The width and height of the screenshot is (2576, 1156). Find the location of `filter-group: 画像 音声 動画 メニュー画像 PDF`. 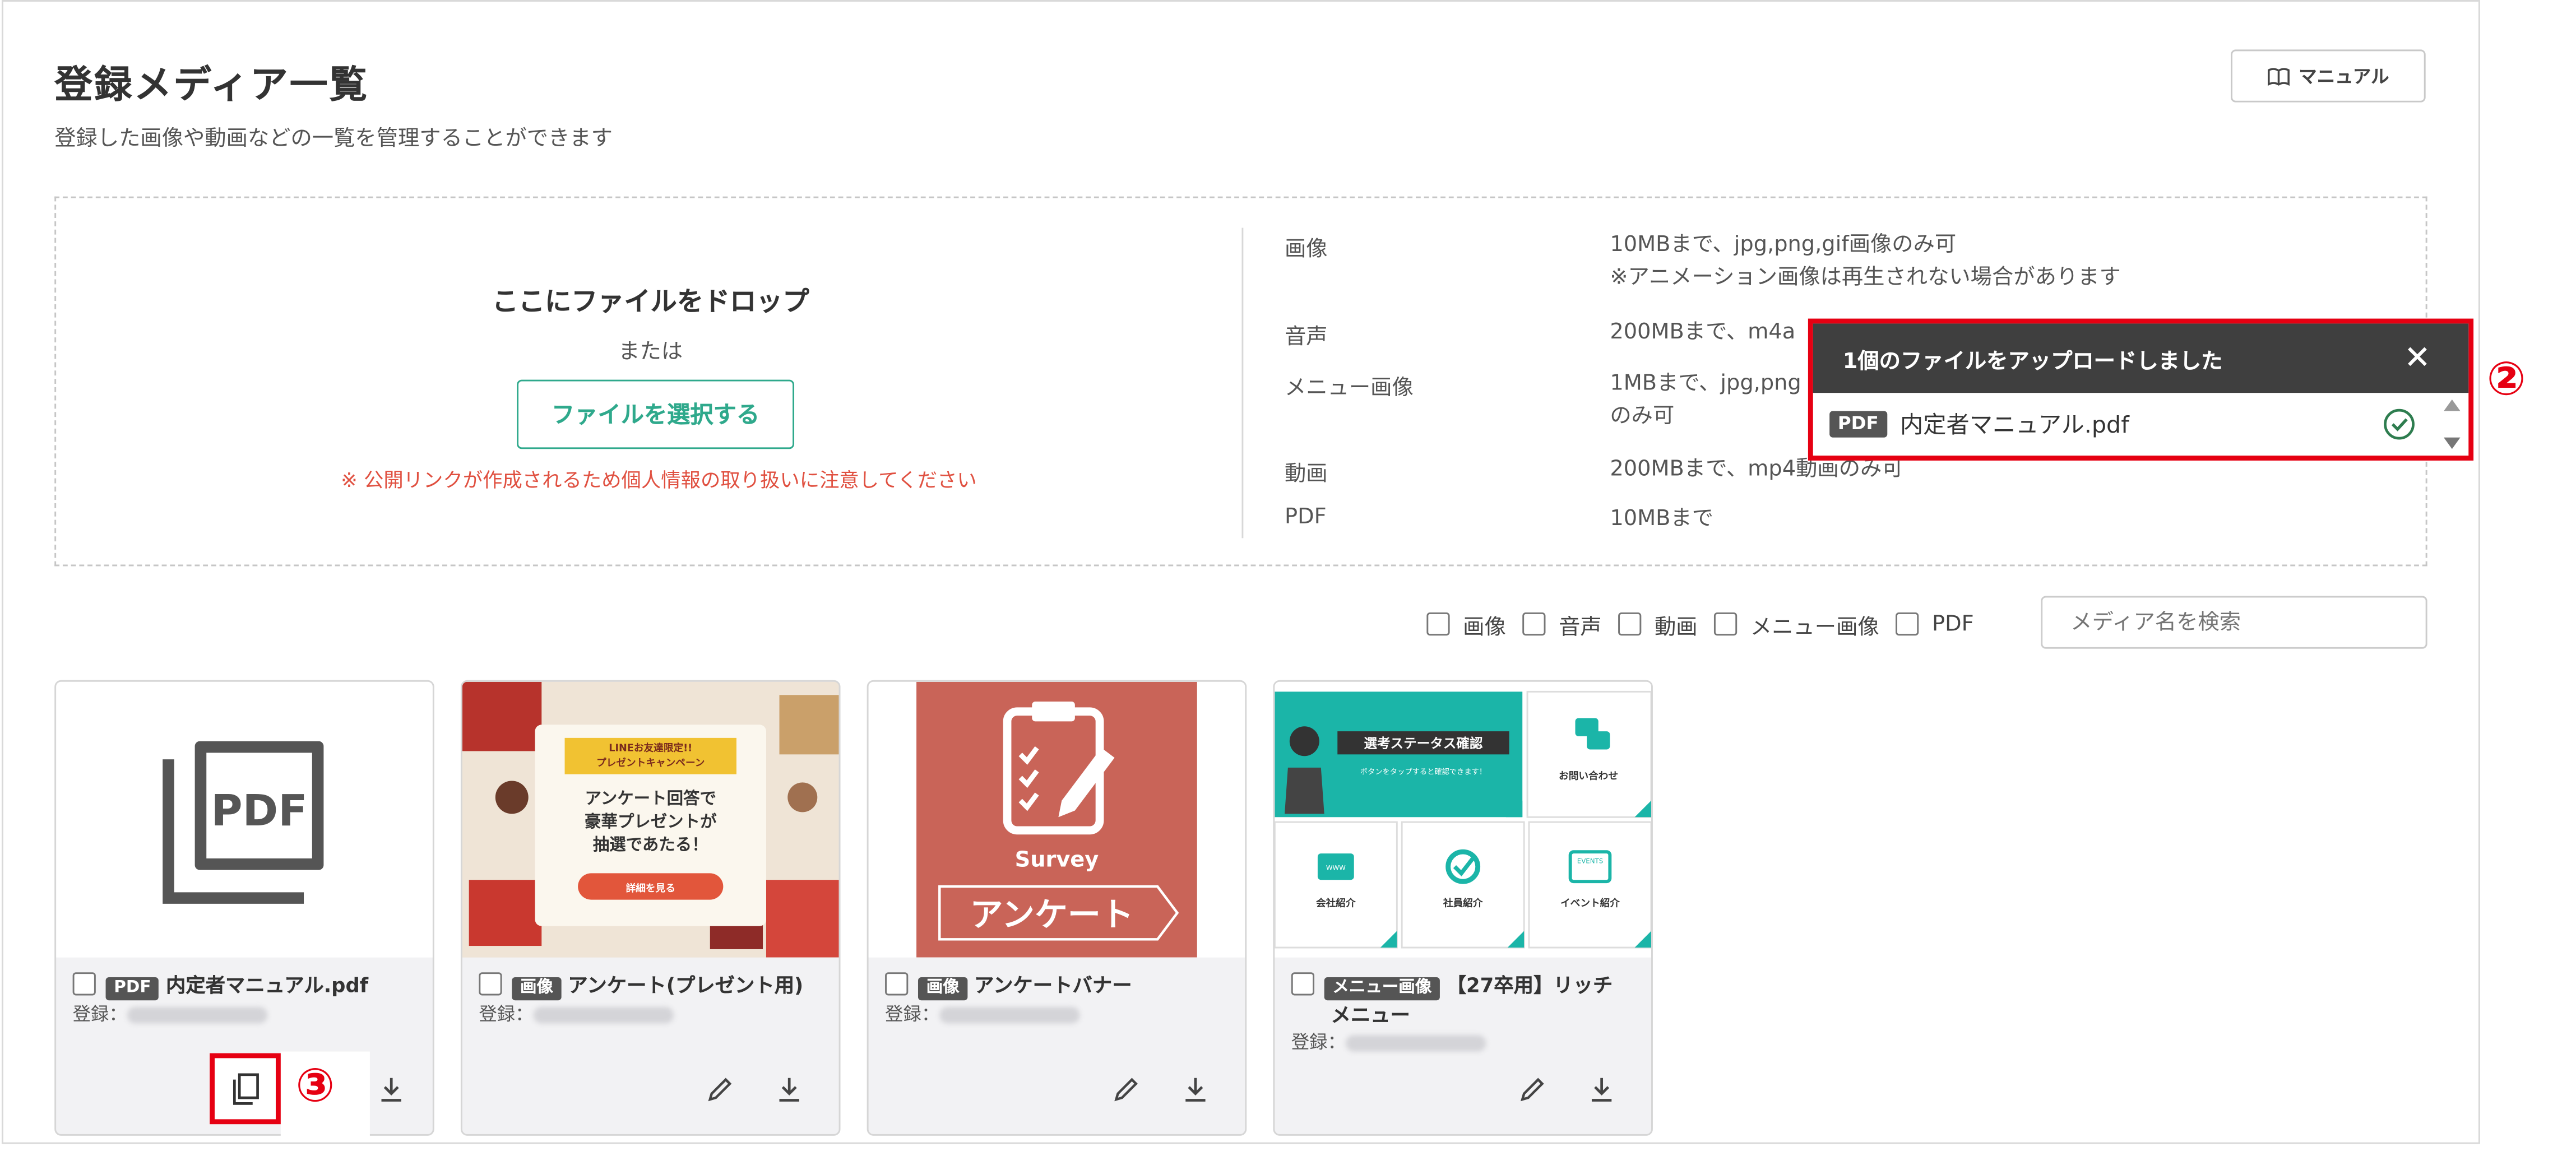

filter-group: 画像 音声 動画 メニュー画像 PDF is located at coordinates (1700, 623).